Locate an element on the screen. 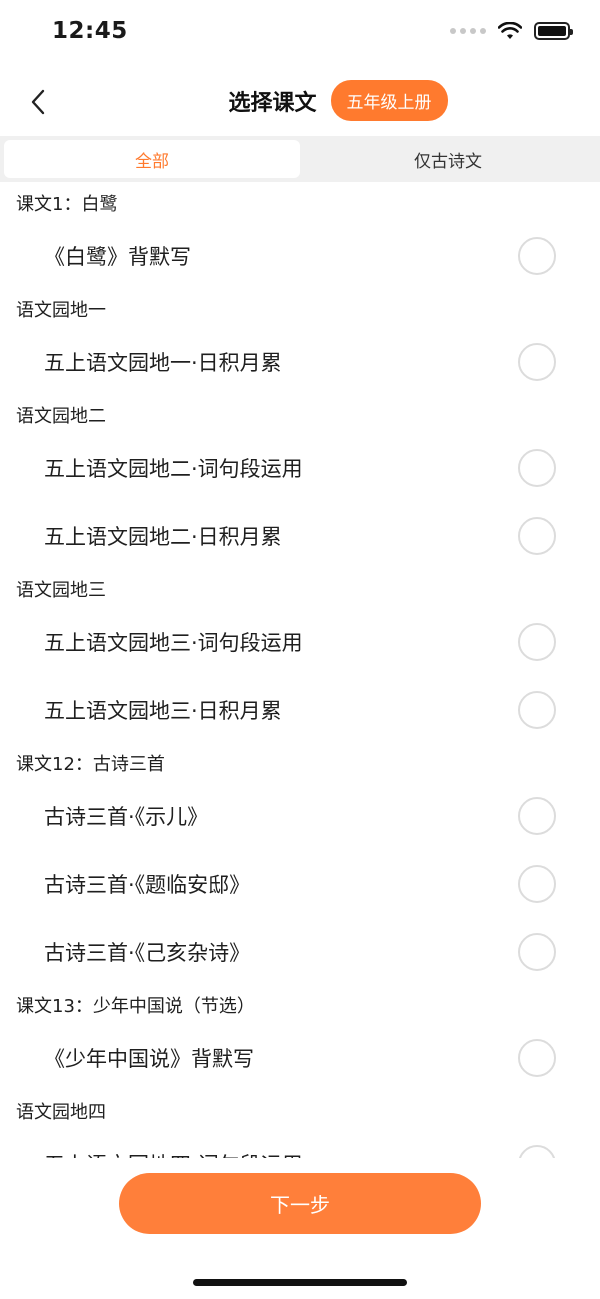 This screenshot has height=1299, width=600. lesson-item-label: 《白鹭》背默写 is located at coordinates (117, 257).